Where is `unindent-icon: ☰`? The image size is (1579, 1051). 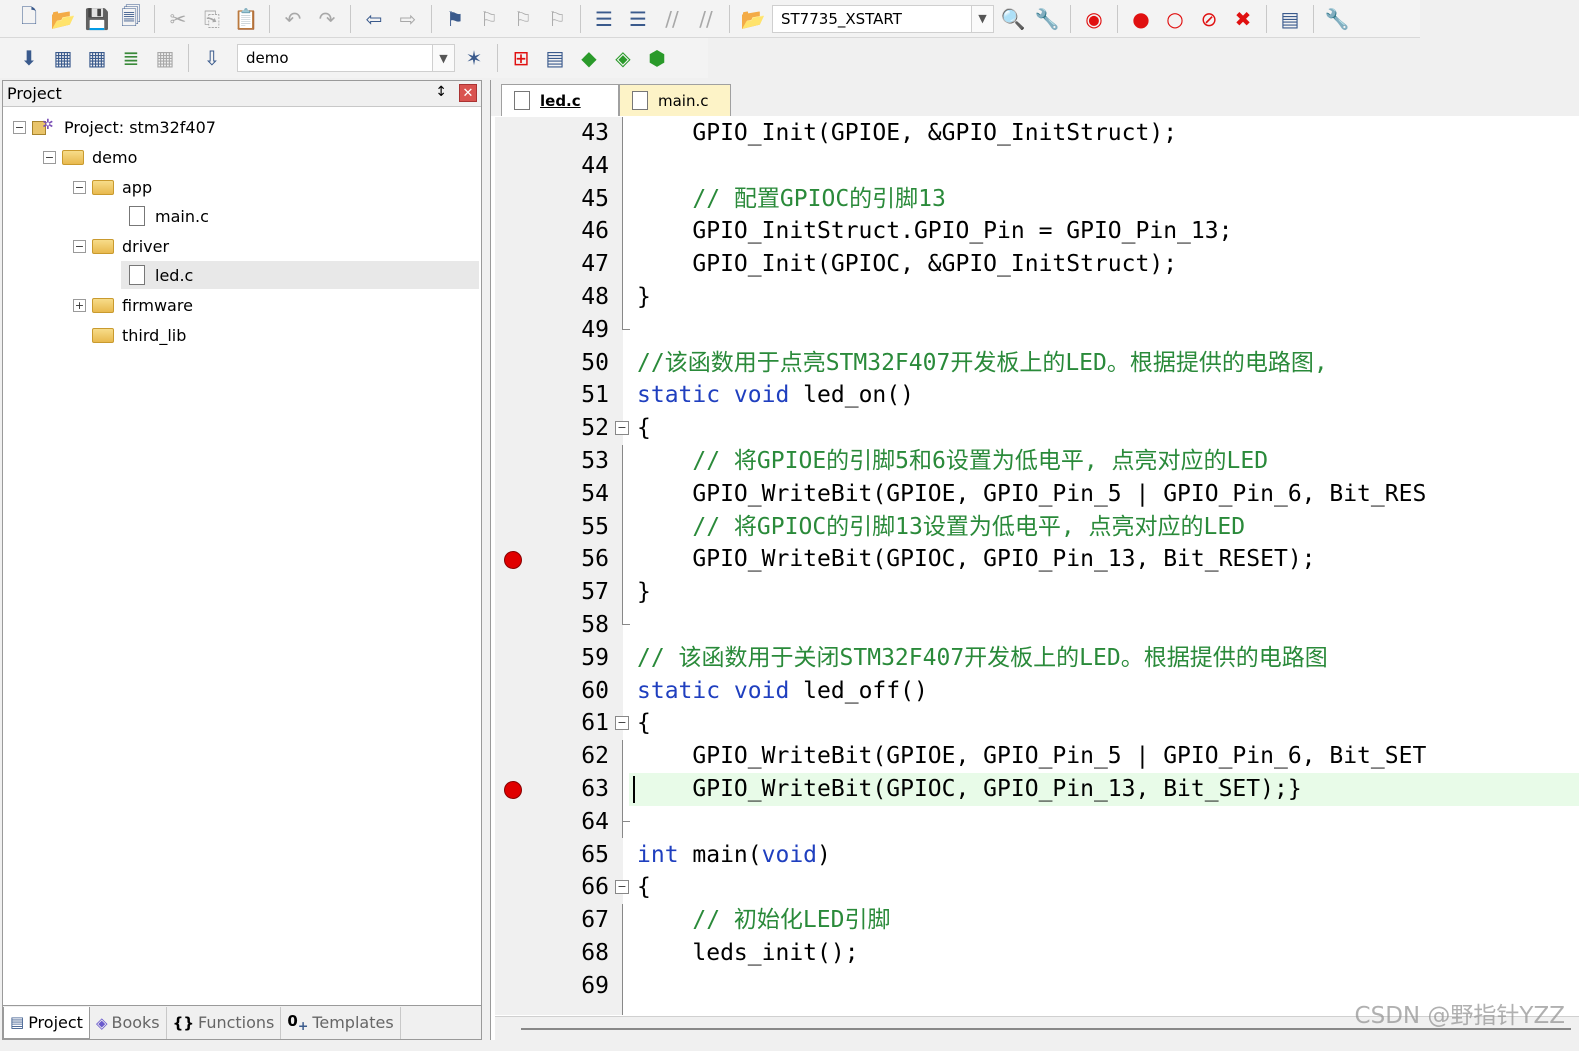 unindent-icon: ☰ is located at coordinates (638, 19).